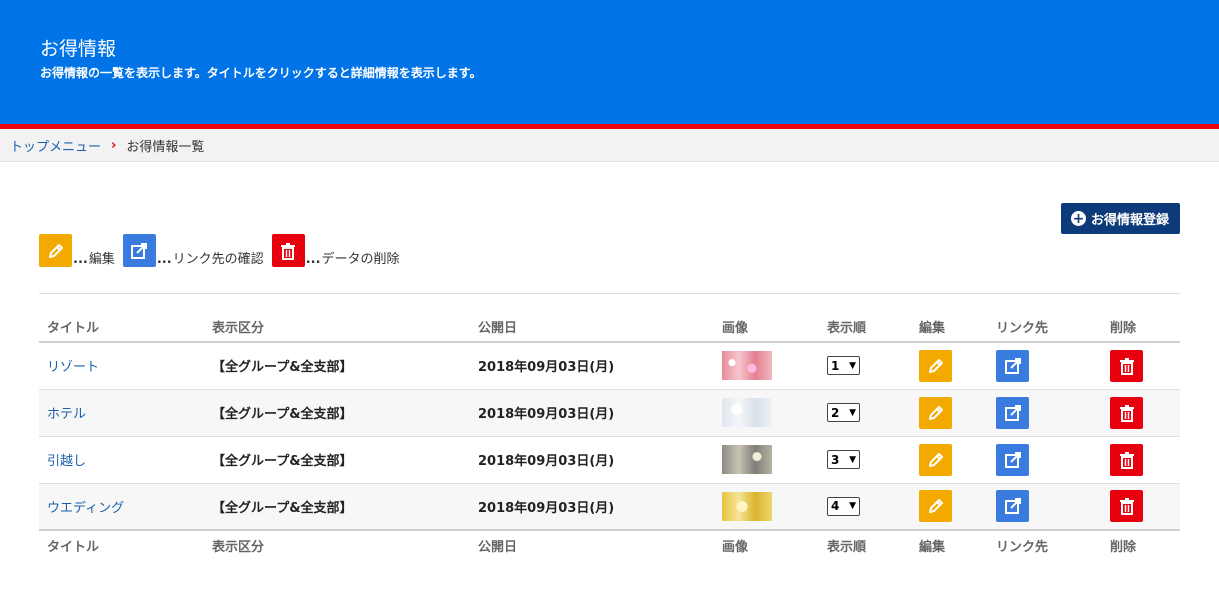  What do you see at coordinates (1078, 218) in the screenshot?
I see `plus-circle-icon: +` at bounding box center [1078, 218].